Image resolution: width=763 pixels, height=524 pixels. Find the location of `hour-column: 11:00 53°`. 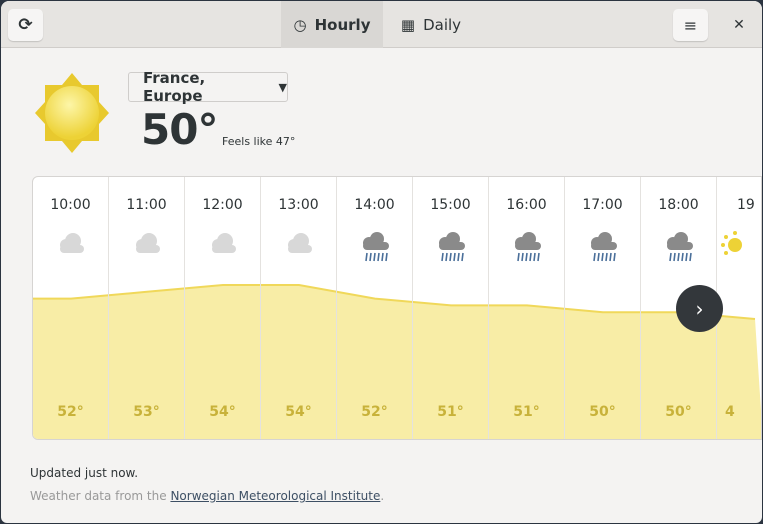

hour-column: 11:00 53° is located at coordinates (147, 308).